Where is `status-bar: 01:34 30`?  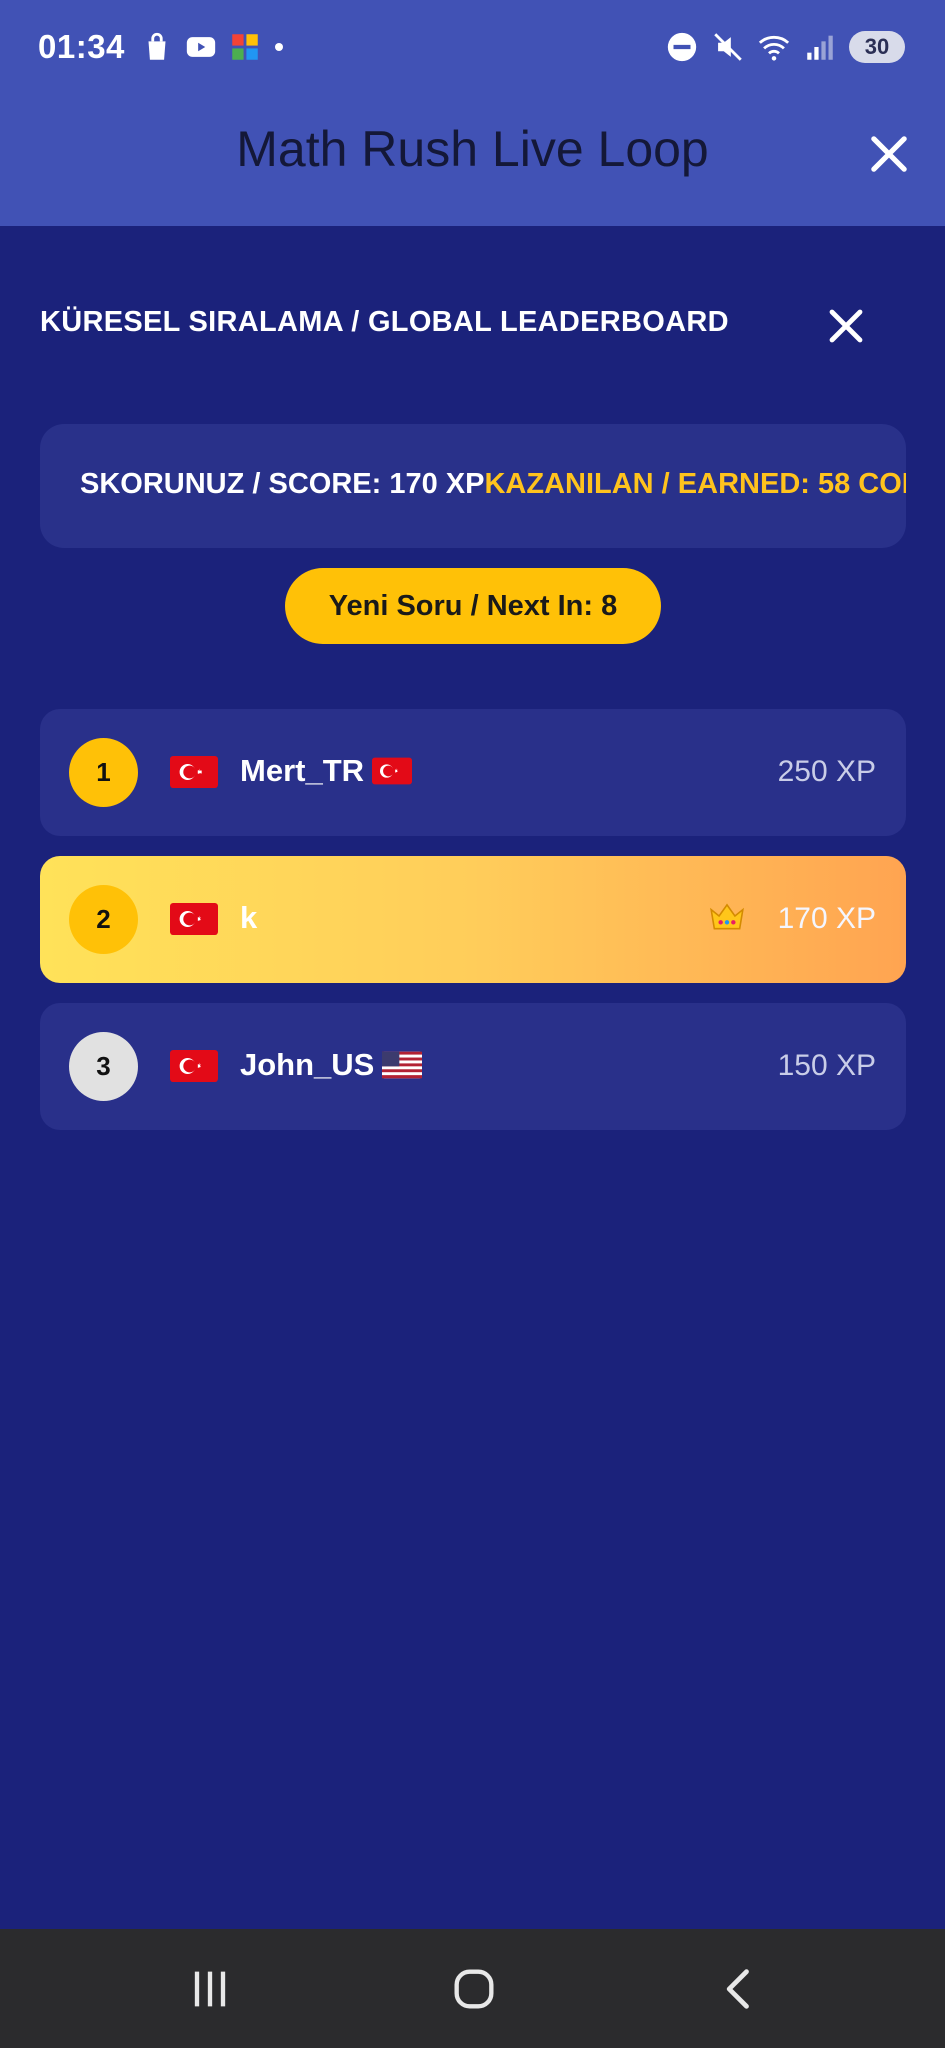
status-bar: 01:34 30 is located at coordinates (472, 50).